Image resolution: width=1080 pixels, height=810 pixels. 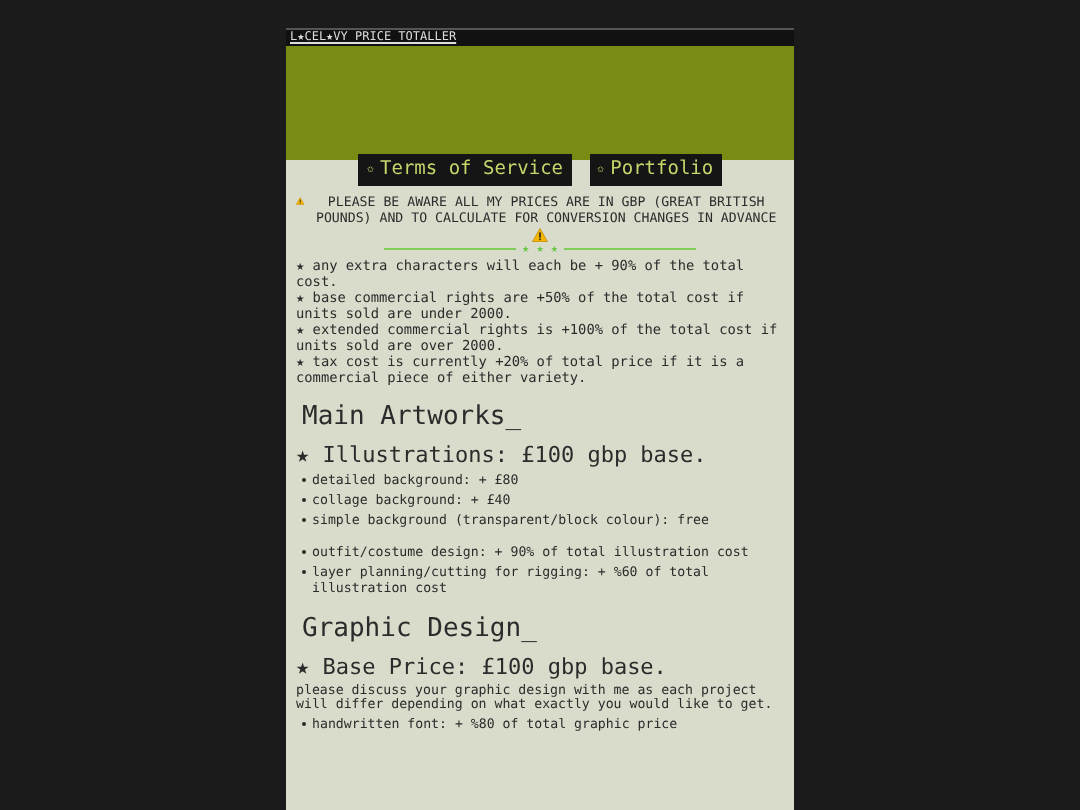 What do you see at coordinates (419, 628) in the screenshot?
I see `section-heading: Graphic Design_` at bounding box center [419, 628].